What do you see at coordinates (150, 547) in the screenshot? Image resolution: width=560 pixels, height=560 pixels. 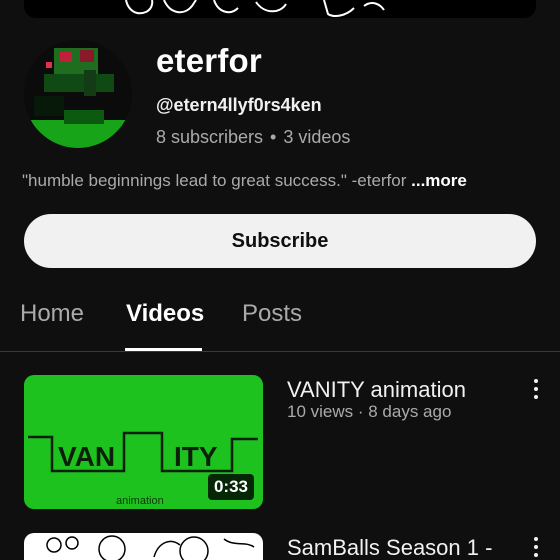 I see `thumbnail-art` at bounding box center [150, 547].